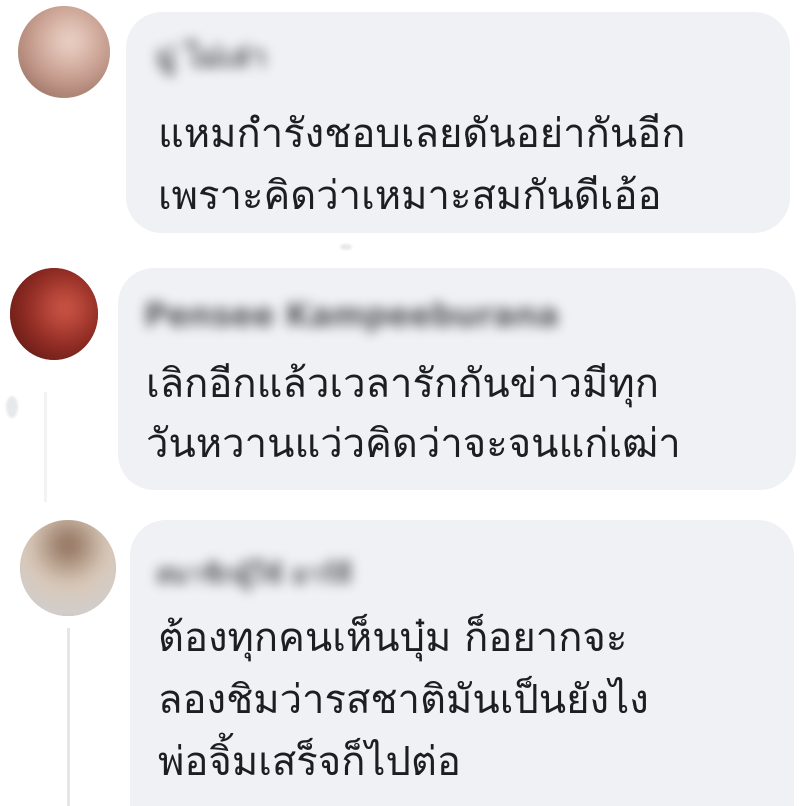 Image resolution: width=800 pixels, height=806 pixels. I want to click on comment-text-line: เพราะคิดว่าเหมาะสมกันดีเอ้อ, so click(410, 196).